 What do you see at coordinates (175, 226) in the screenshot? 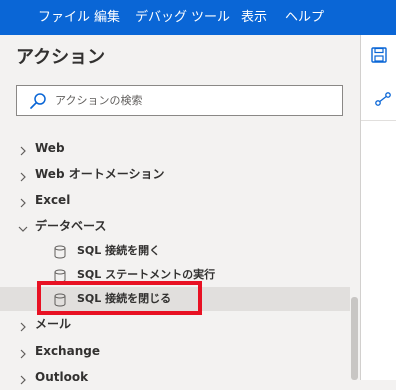
I see `tree-item-database: データベース` at bounding box center [175, 226].